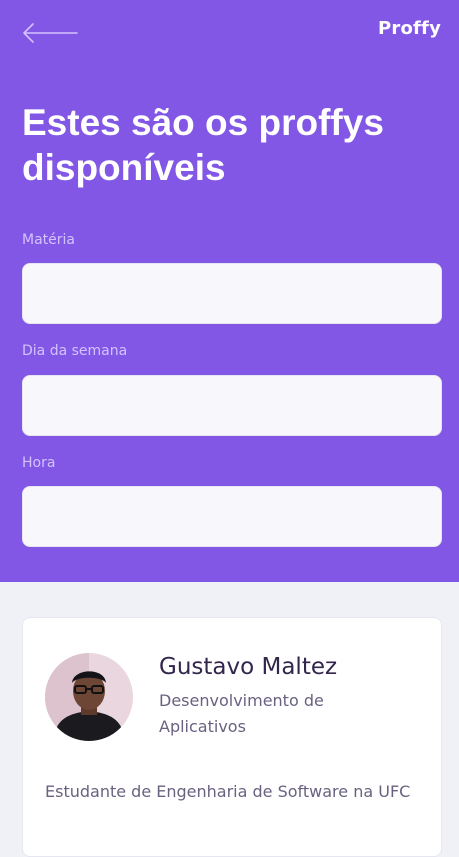  I want to click on weekday-select, so click(232, 405).